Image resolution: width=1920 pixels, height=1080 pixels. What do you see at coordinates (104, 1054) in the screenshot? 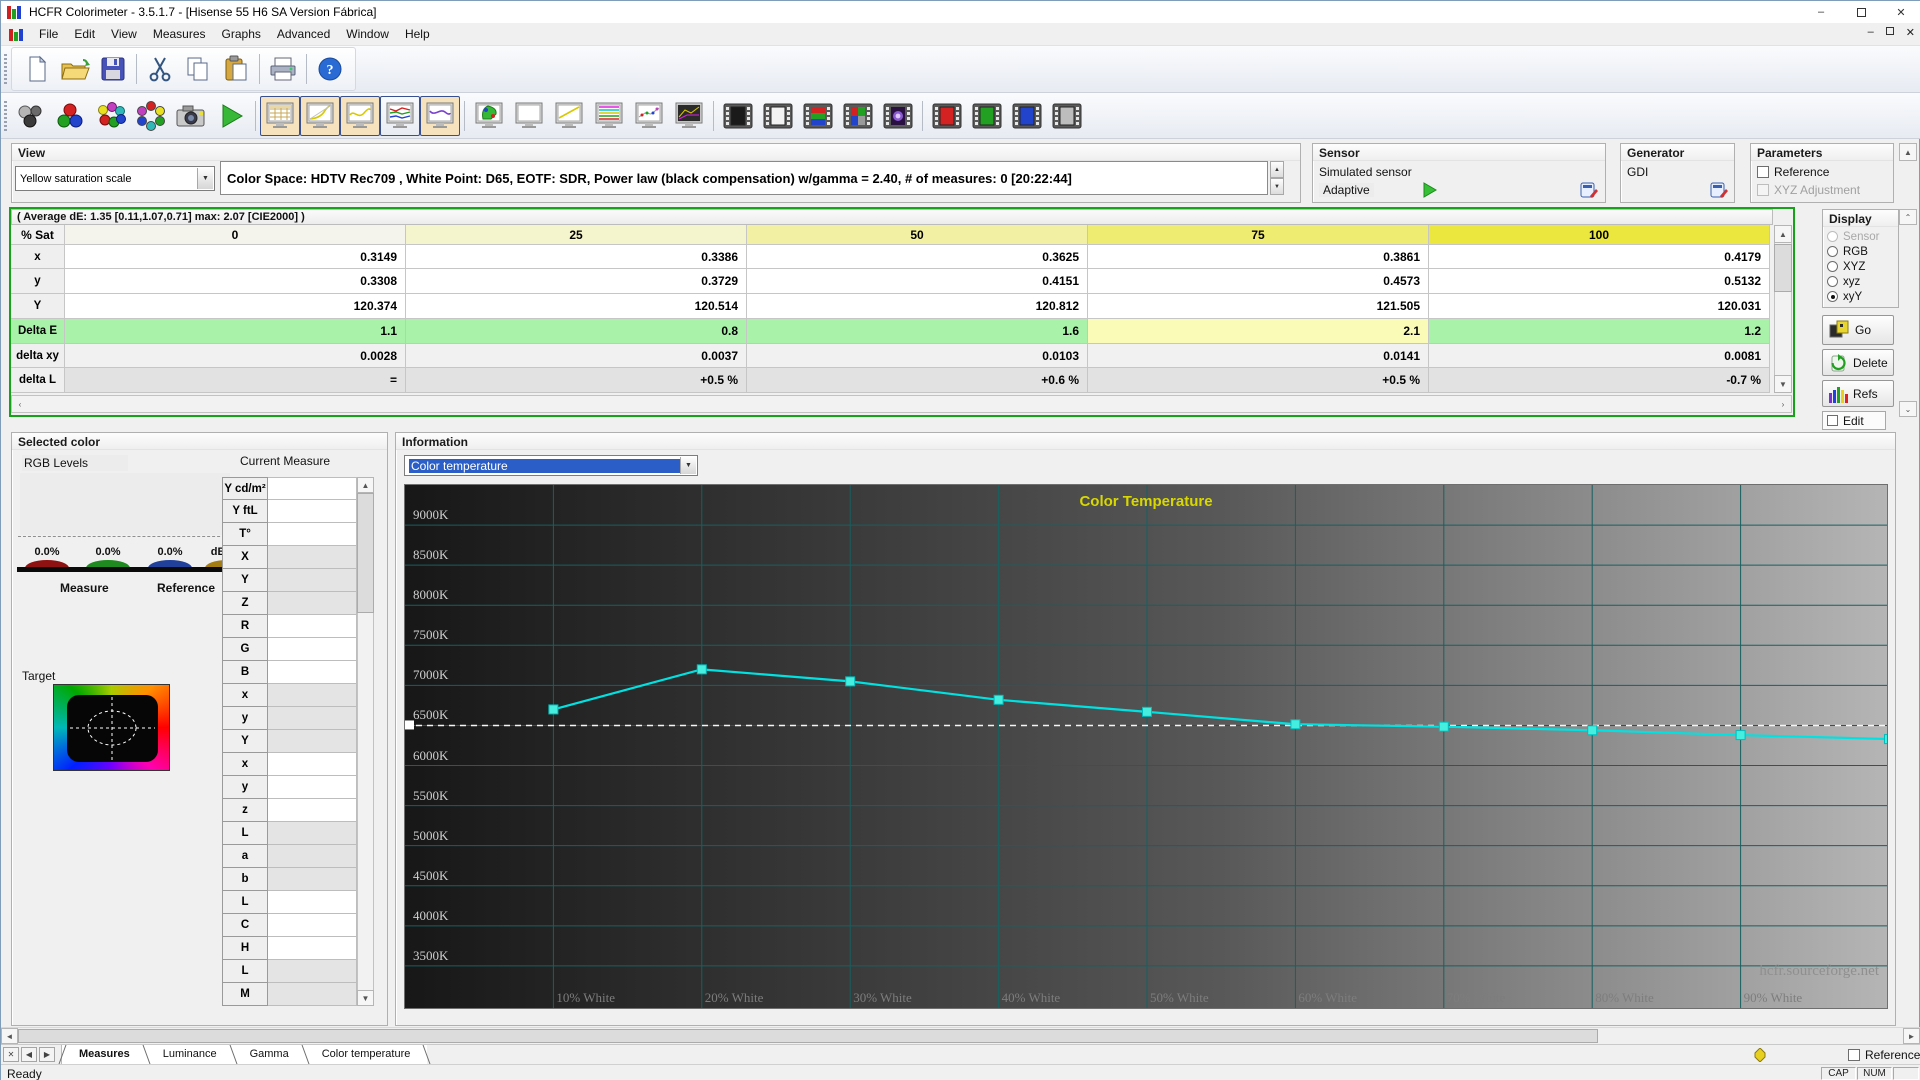
I see `tab-measures: Measures` at bounding box center [104, 1054].